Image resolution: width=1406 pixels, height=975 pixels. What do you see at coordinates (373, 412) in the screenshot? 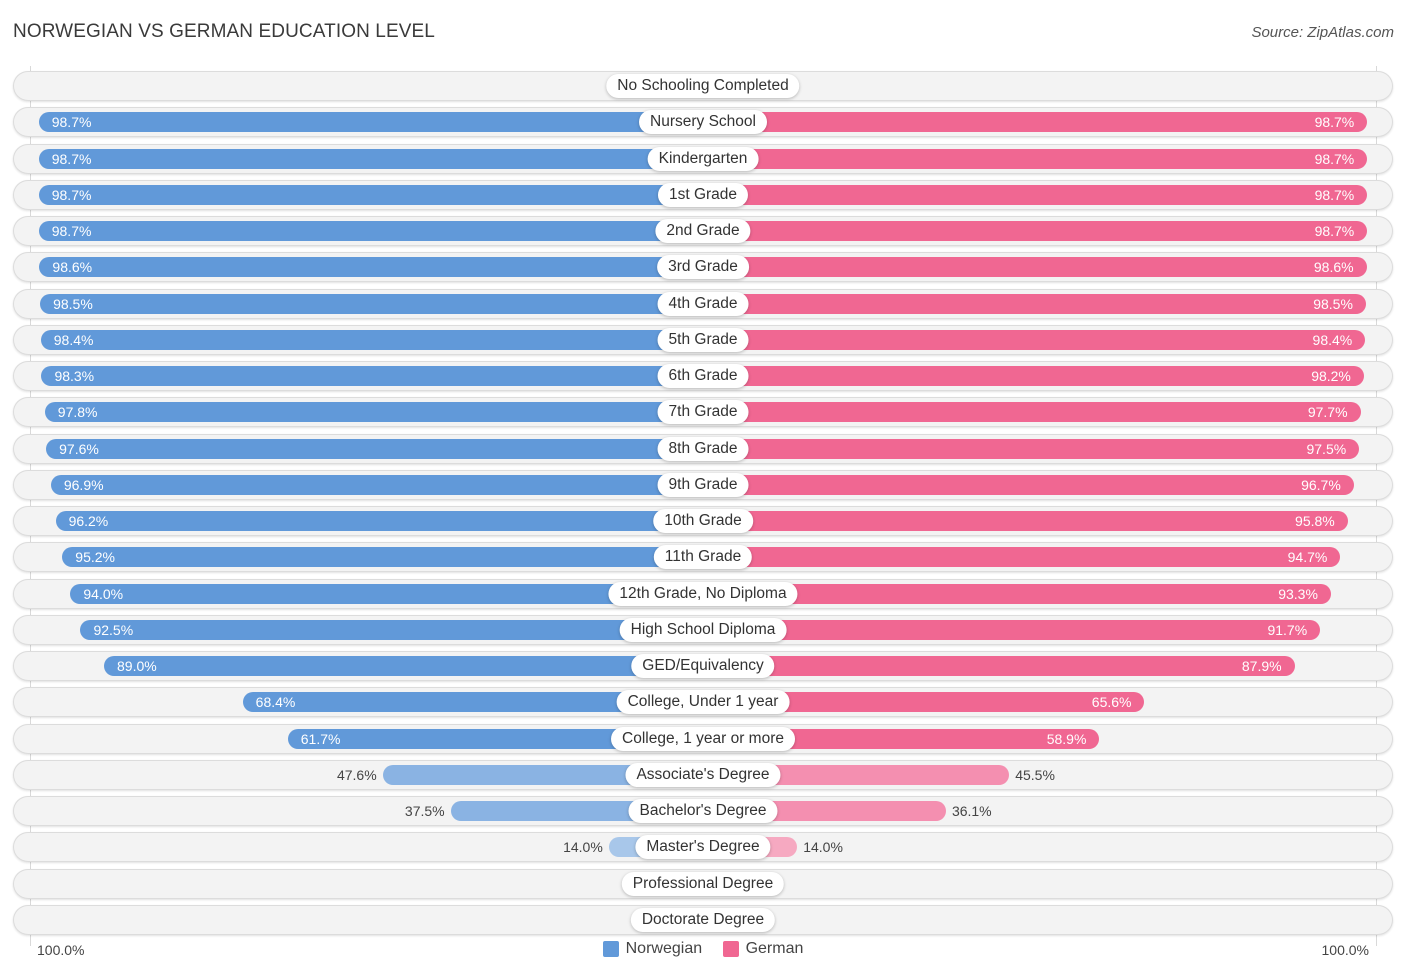
I see `bar-norwegian-7th-grade` at bounding box center [373, 412].